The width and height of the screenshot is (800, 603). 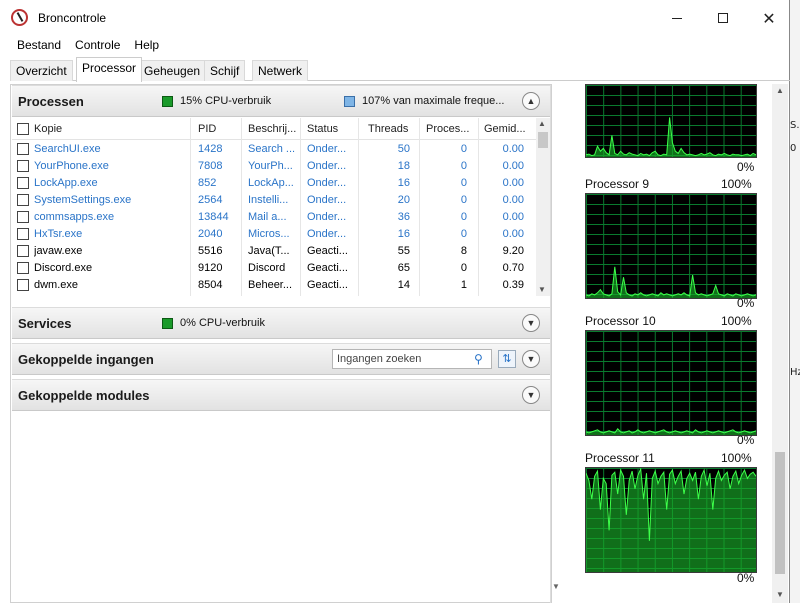 I want to click on processes-title: Processen, so click(x=51, y=101).